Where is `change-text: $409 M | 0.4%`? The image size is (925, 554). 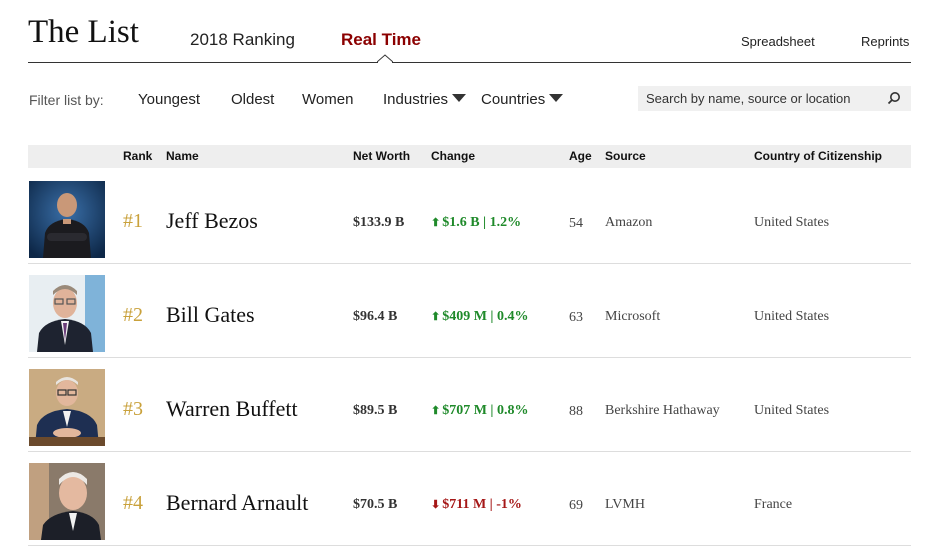 change-text: $409 M | 0.4% is located at coordinates (485, 316).